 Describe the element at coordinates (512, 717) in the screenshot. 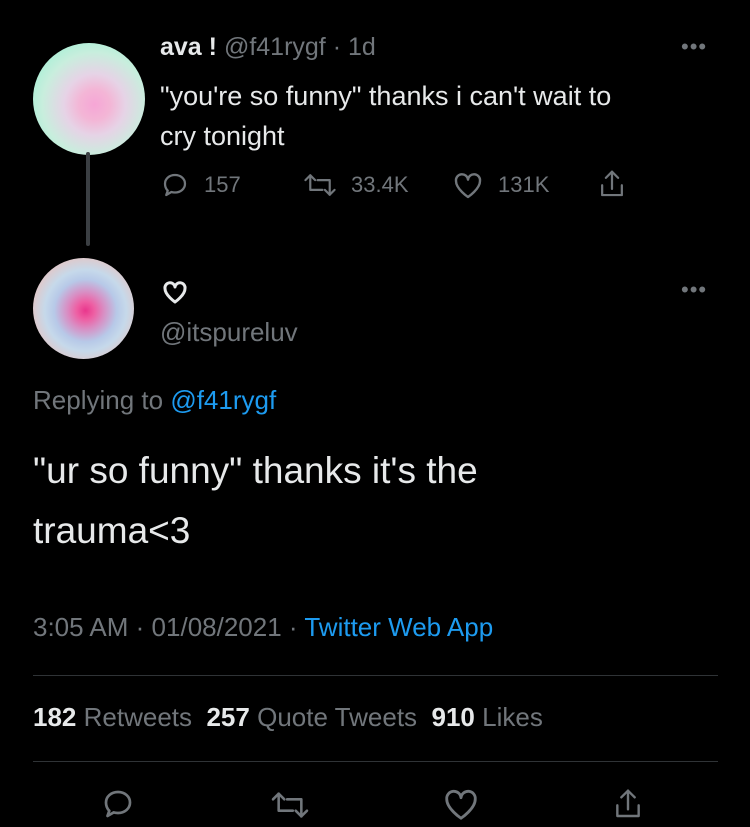

I see `likes-label: Likes` at that location.